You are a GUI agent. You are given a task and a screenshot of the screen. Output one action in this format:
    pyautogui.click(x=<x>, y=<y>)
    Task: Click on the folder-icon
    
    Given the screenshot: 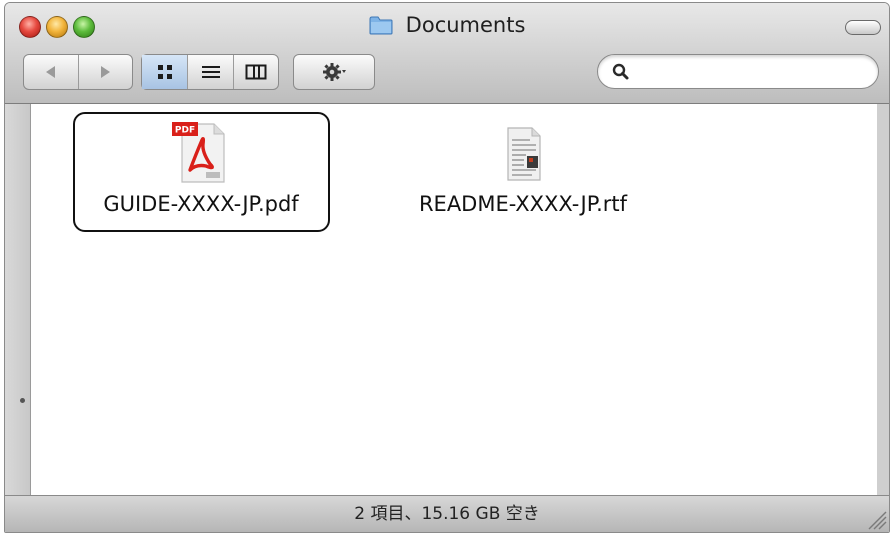 What is the action you would take?
    pyautogui.click(x=381, y=25)
    